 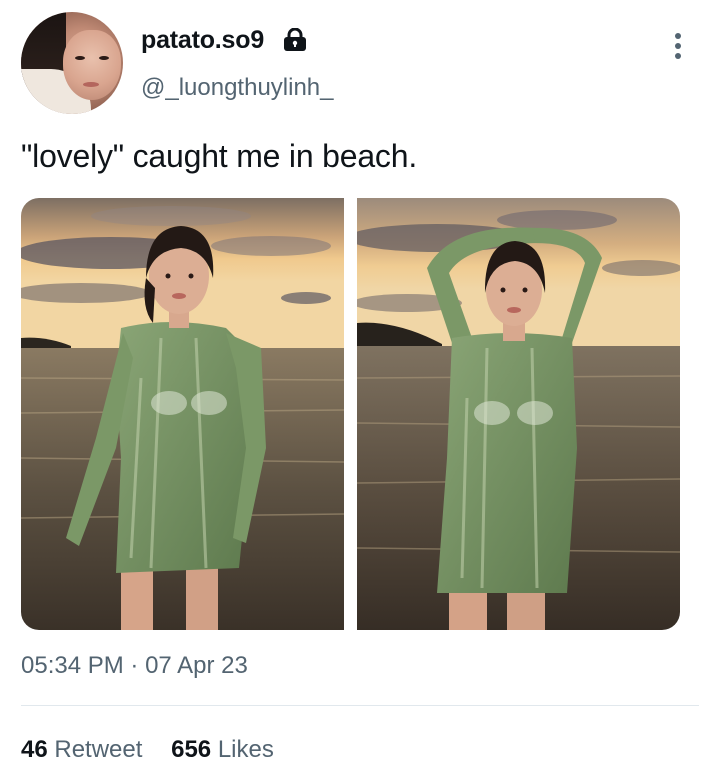 I want to click on likes-stat: 656 Likes, so click(x=222, y=750).